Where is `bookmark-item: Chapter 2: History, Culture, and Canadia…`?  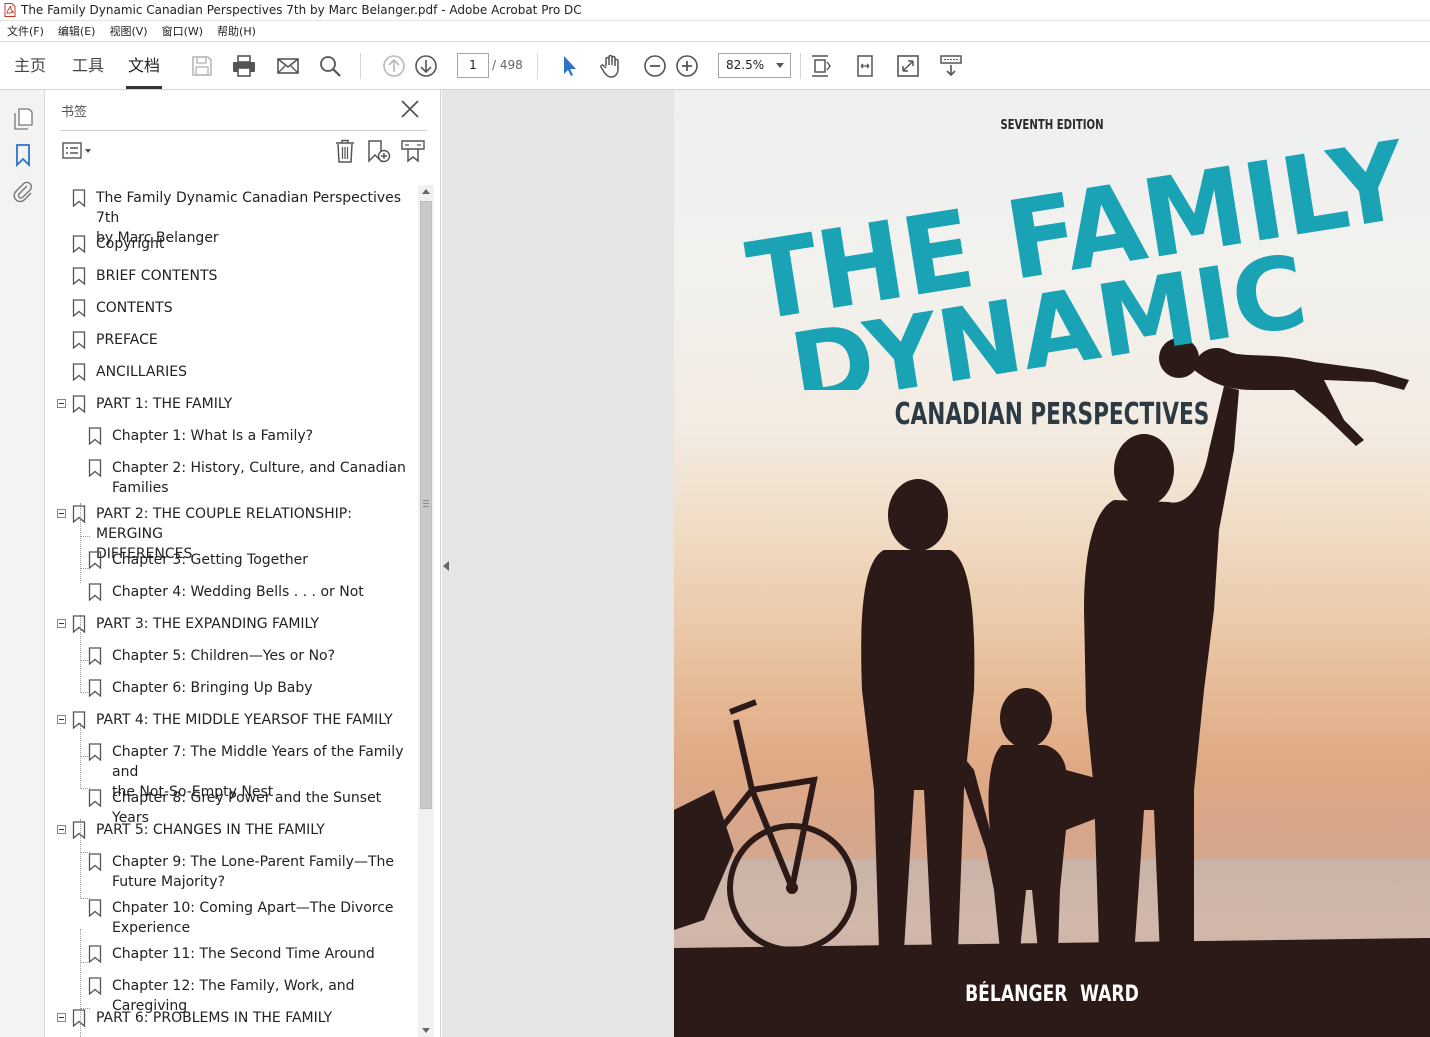 bookmark-item: Chapter 2: History, Culture, and Canadia… is located at coordinates (259, 478).